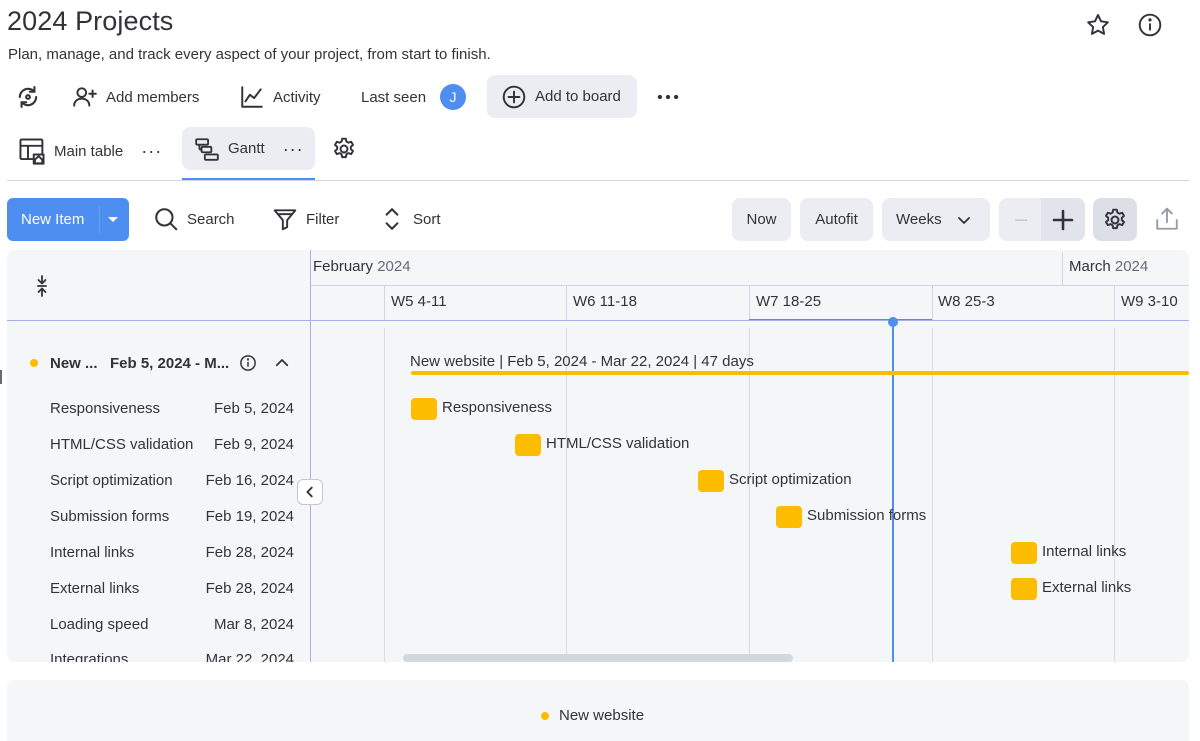  I want to click on task-name: Loading speed, so click(99, 624).